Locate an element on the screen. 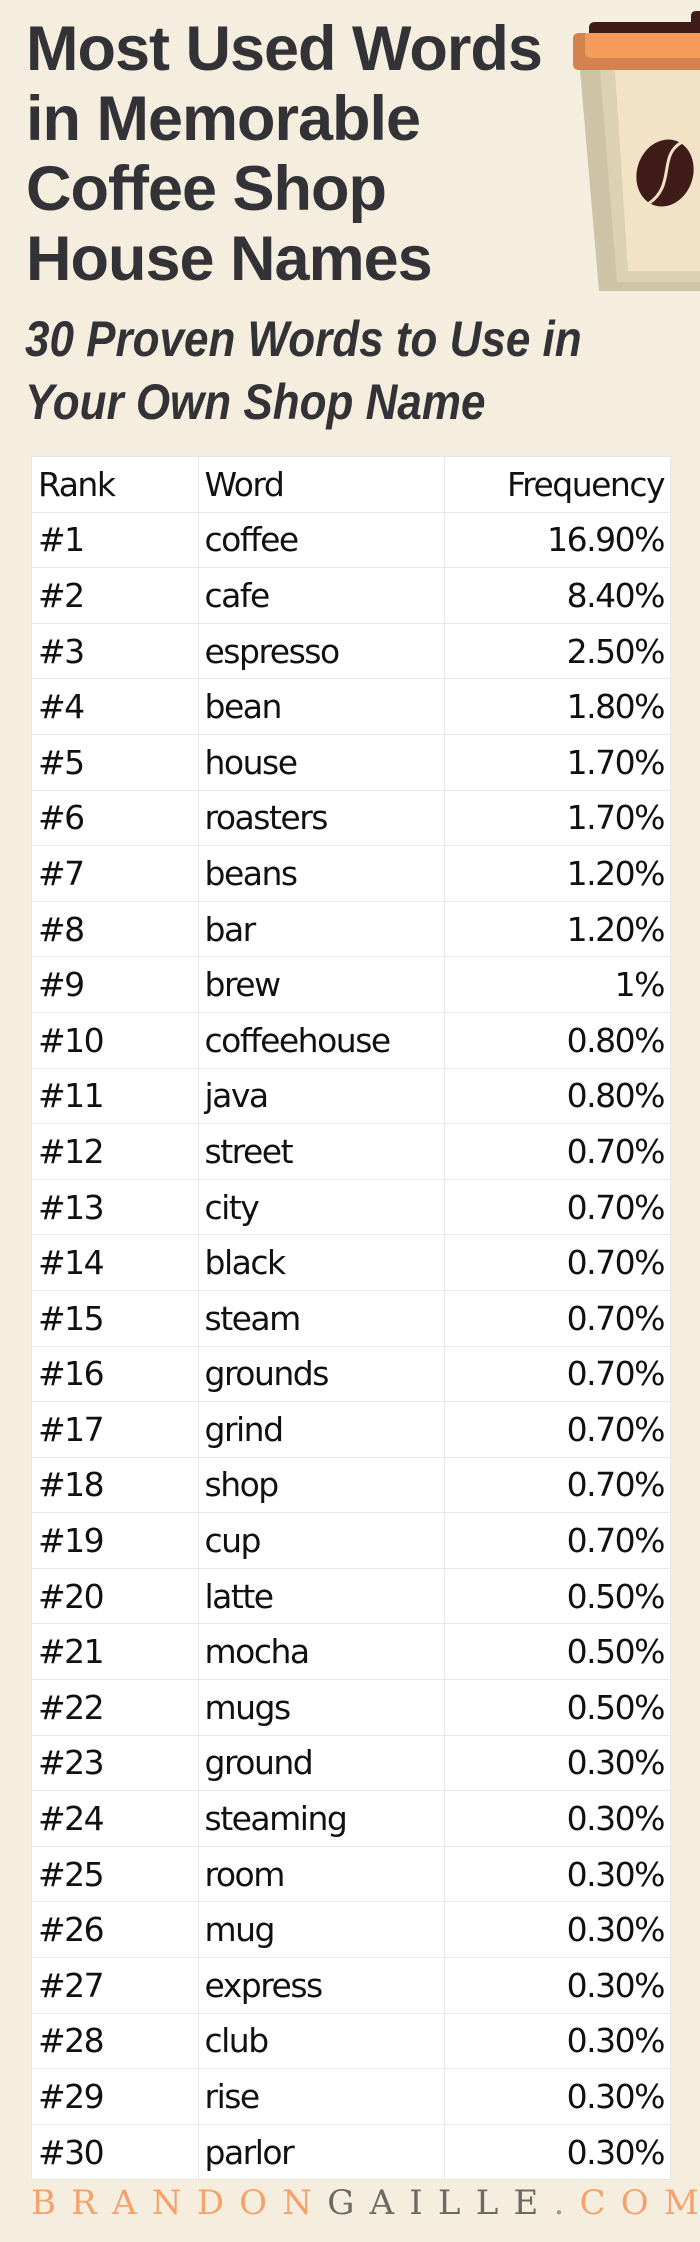  title-line: House Names is located at coordinates (229, 259).